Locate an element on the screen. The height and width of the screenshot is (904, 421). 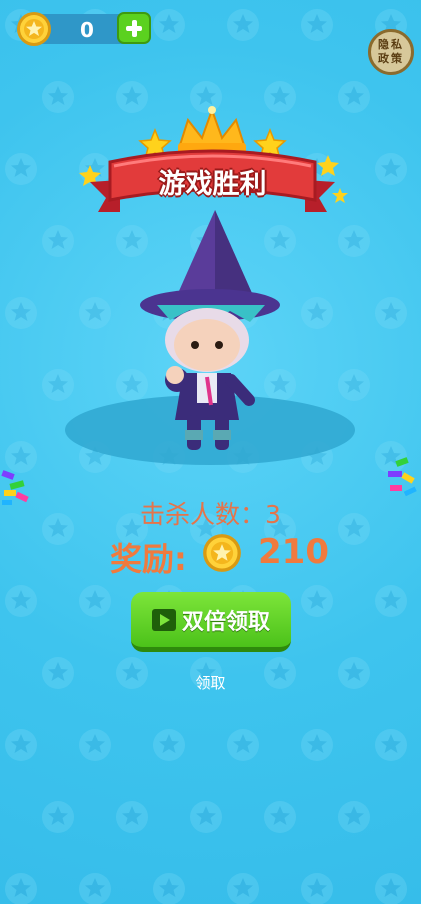
privacy-policy-label: 隐私政策 is located at coordinates (391, 51).